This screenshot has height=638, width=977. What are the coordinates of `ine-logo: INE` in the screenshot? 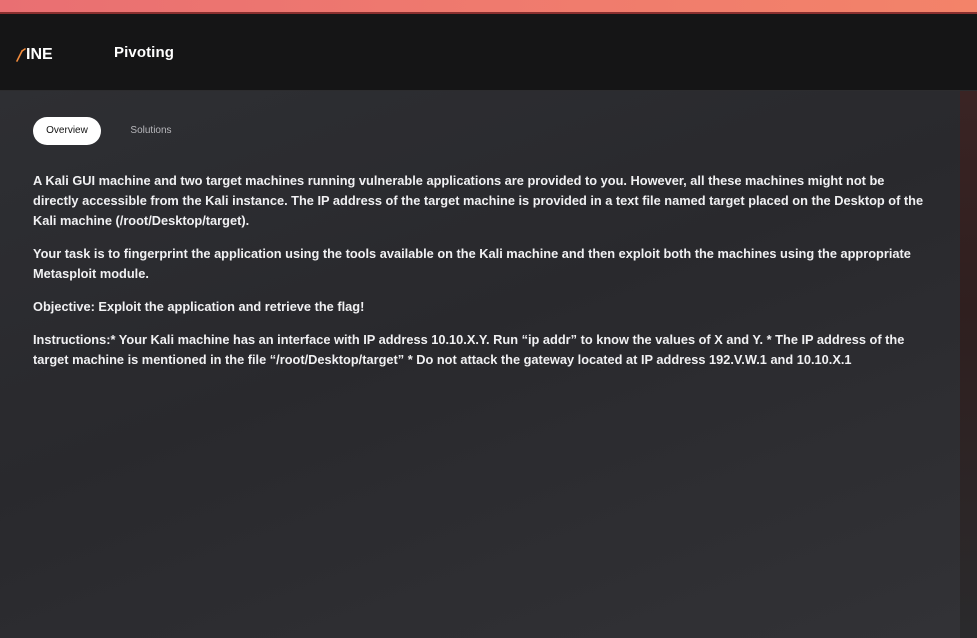 It's located at (44, 53).